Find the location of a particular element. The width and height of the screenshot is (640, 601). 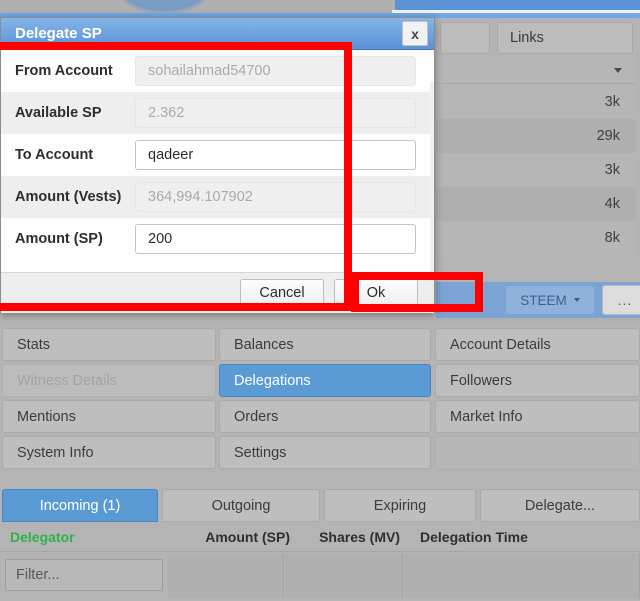

nav-item-label: Balances is located at coordinates (264, 344).